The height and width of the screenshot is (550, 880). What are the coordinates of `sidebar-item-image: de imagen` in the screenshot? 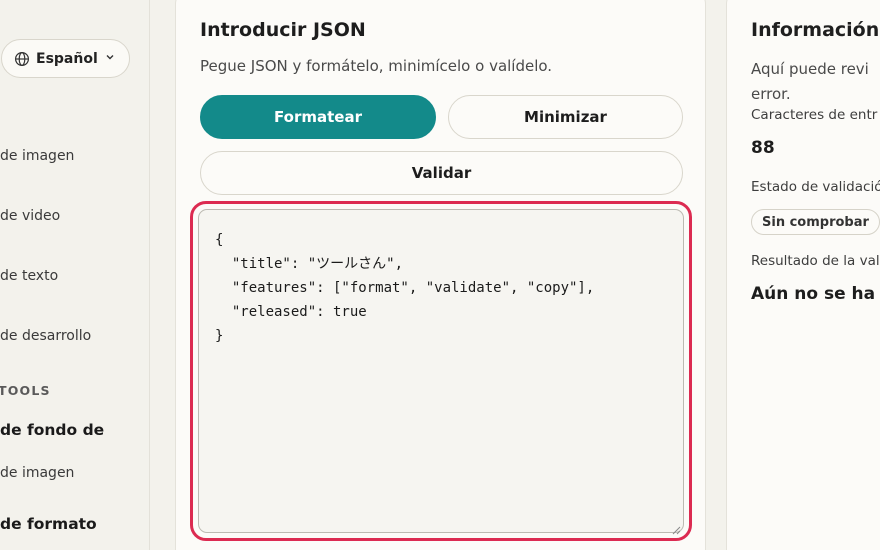 It's located at (37, 156).